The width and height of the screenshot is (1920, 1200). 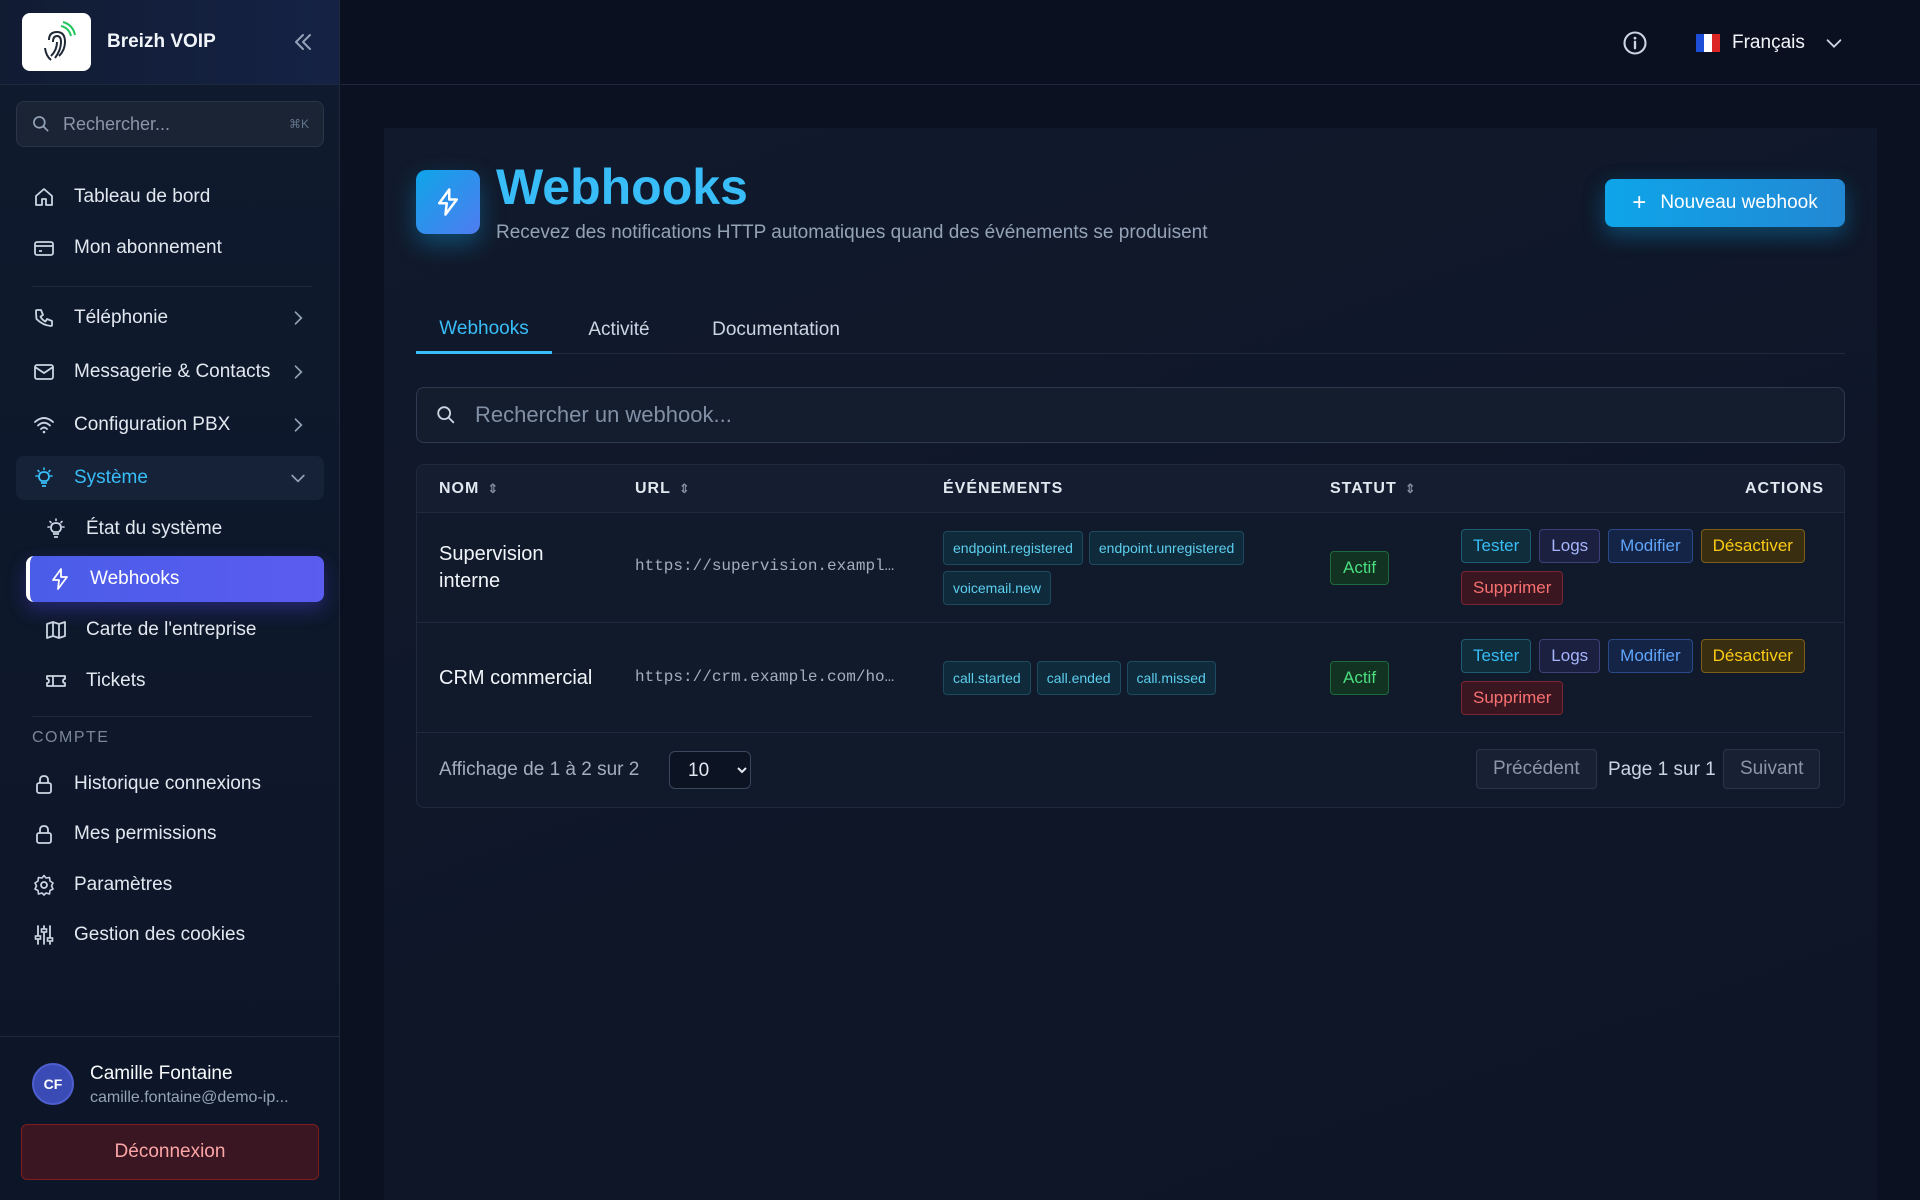 What do you see at coordinates (170, 478) in the screenshot?
I see `sidebar-item-system: Système` at bounding box center [170, 478].